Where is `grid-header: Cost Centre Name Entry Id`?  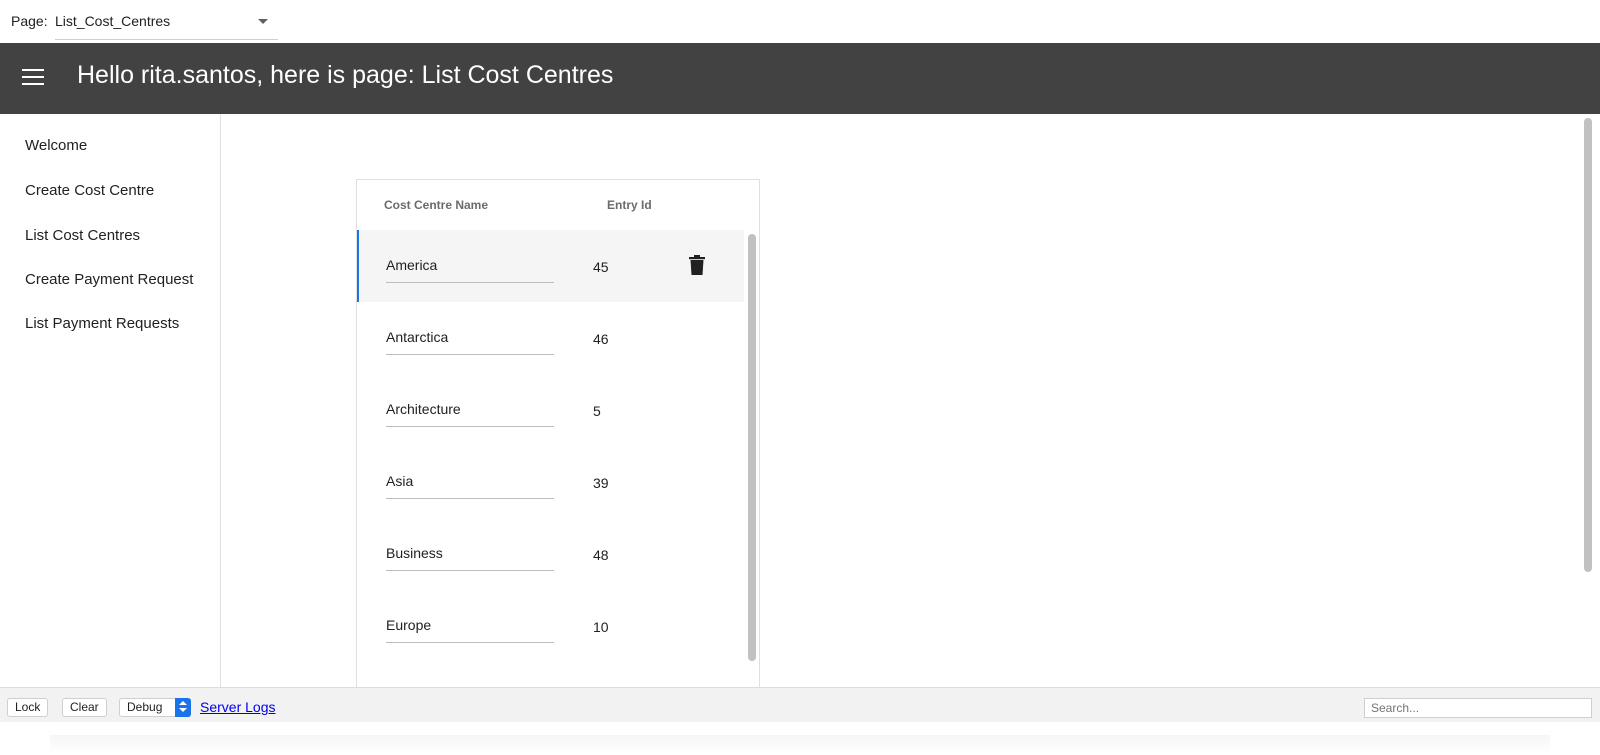
grid-header: Cost Centre Name Entry Id is located at coordinates (558, 205).